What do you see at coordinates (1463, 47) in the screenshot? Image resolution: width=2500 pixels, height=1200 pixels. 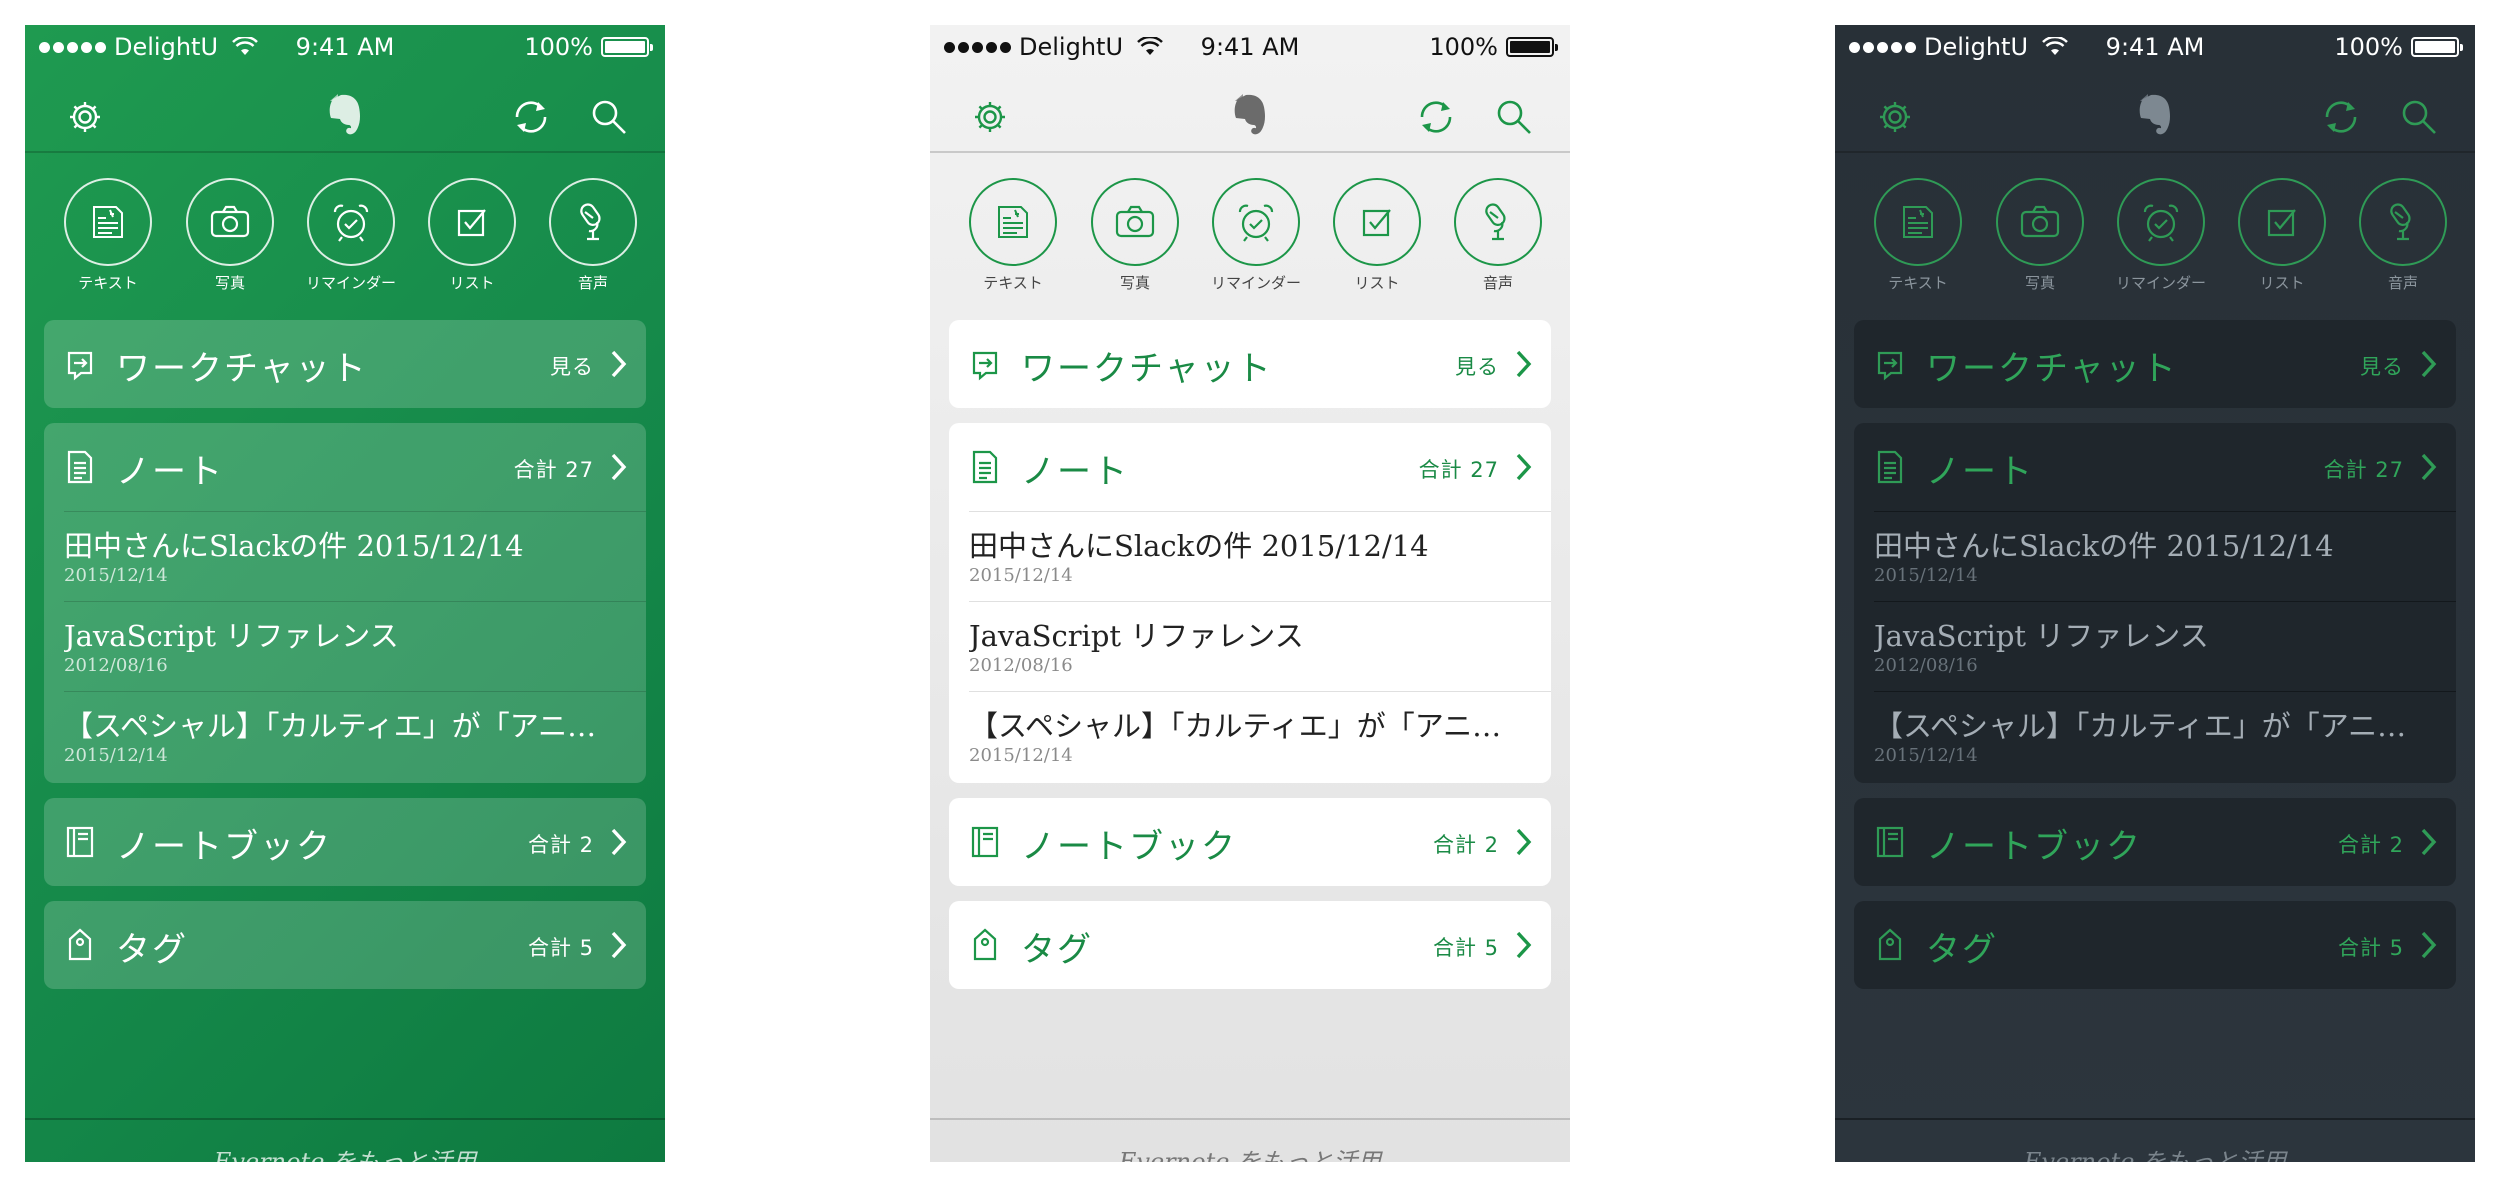 I see `battery-percent: 100%` at bounding box center [1463, 47].